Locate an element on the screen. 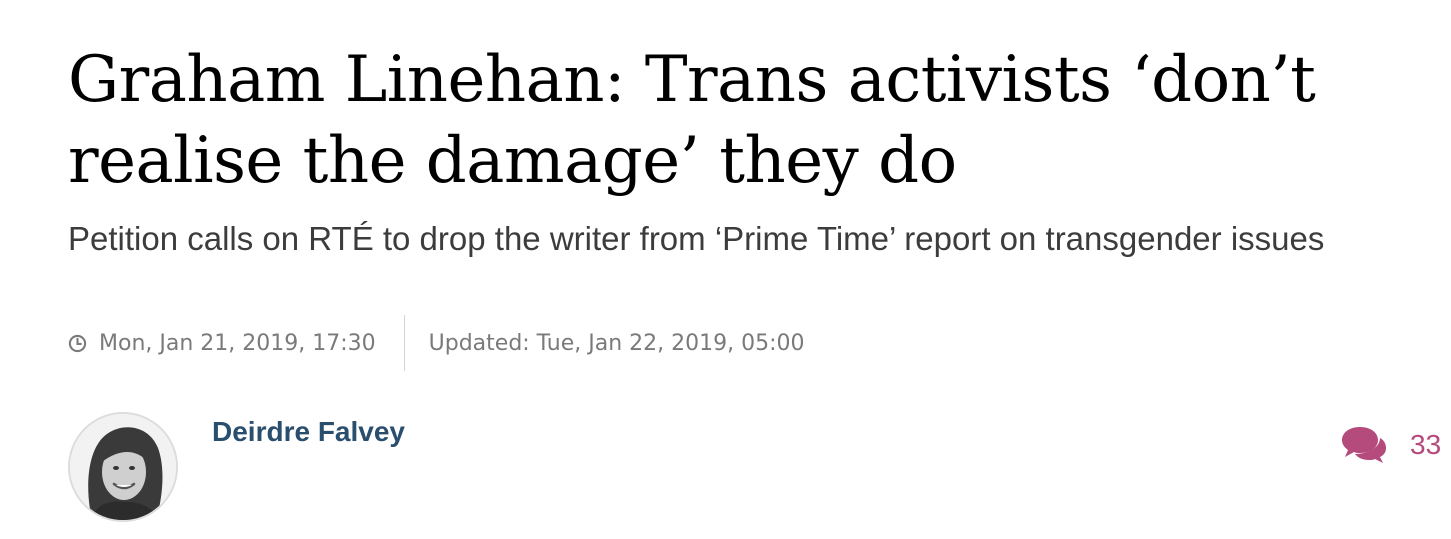 The width and height of the screenshot is (1451, 539). published-date: Mon, Jan 21, 2019, 17:30 is located at coordinates (236, 343).